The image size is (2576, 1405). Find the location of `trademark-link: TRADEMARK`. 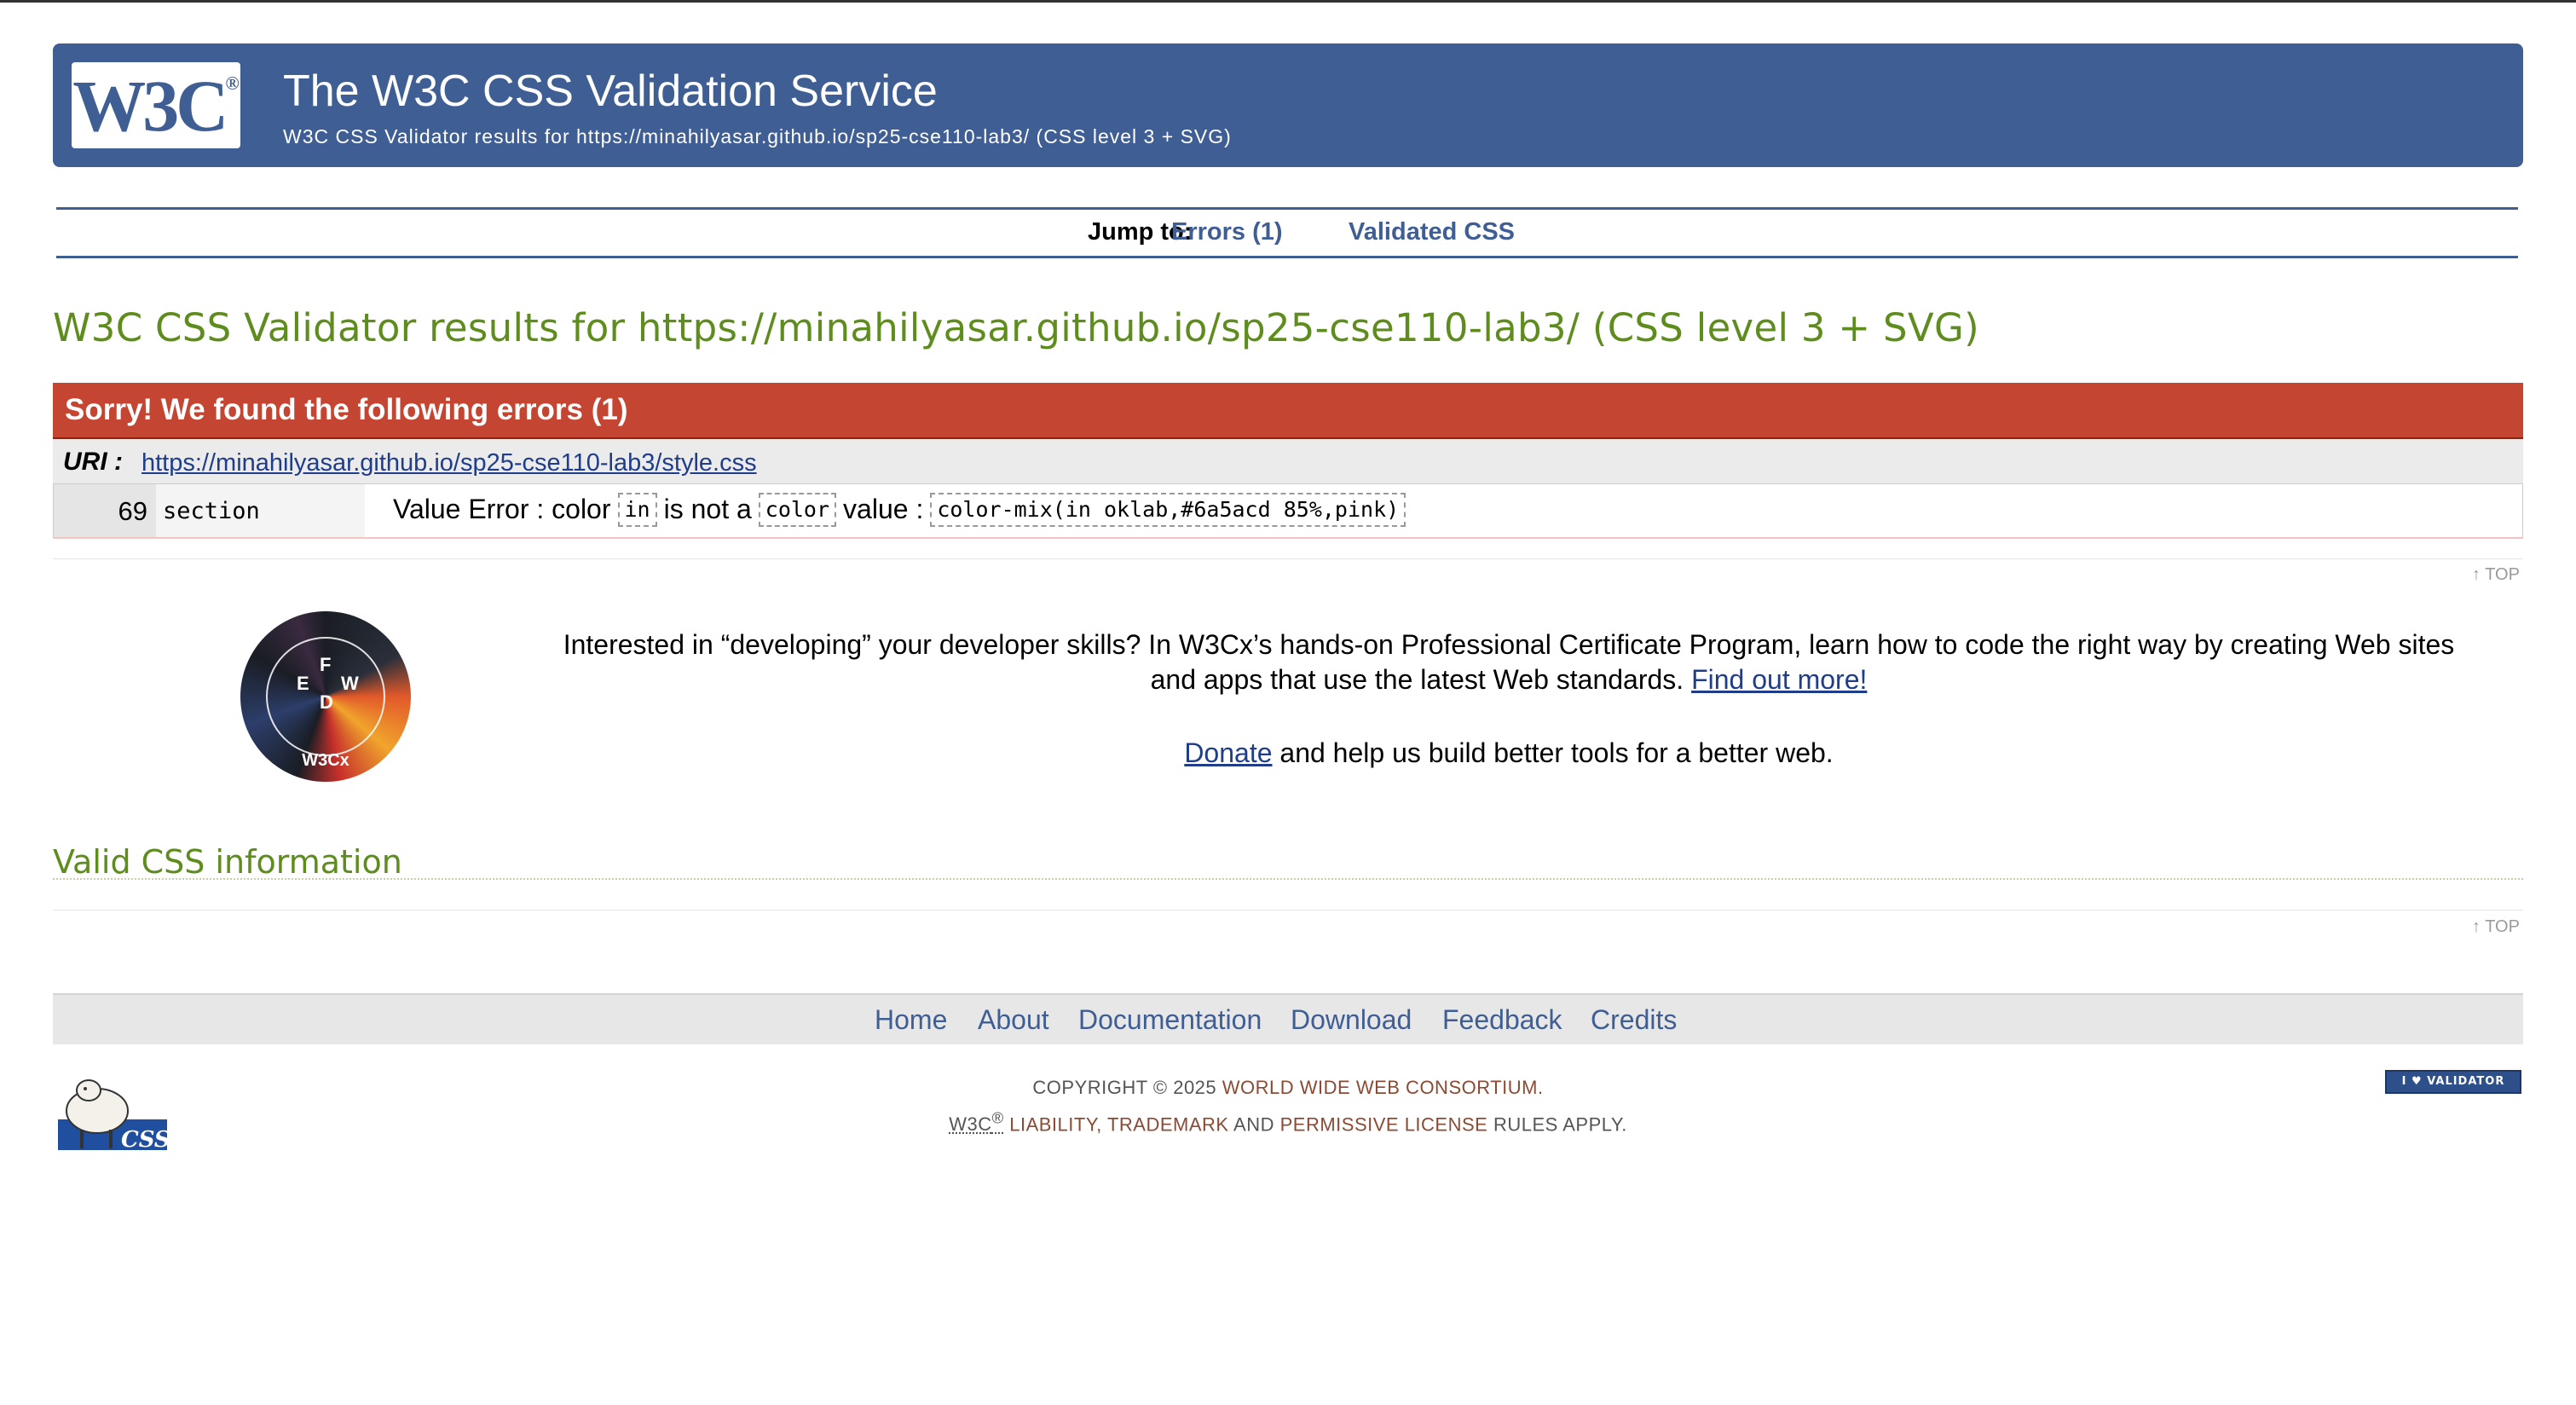

trademark-link: TRADEMARK is located at coordinates (1168, 1124).